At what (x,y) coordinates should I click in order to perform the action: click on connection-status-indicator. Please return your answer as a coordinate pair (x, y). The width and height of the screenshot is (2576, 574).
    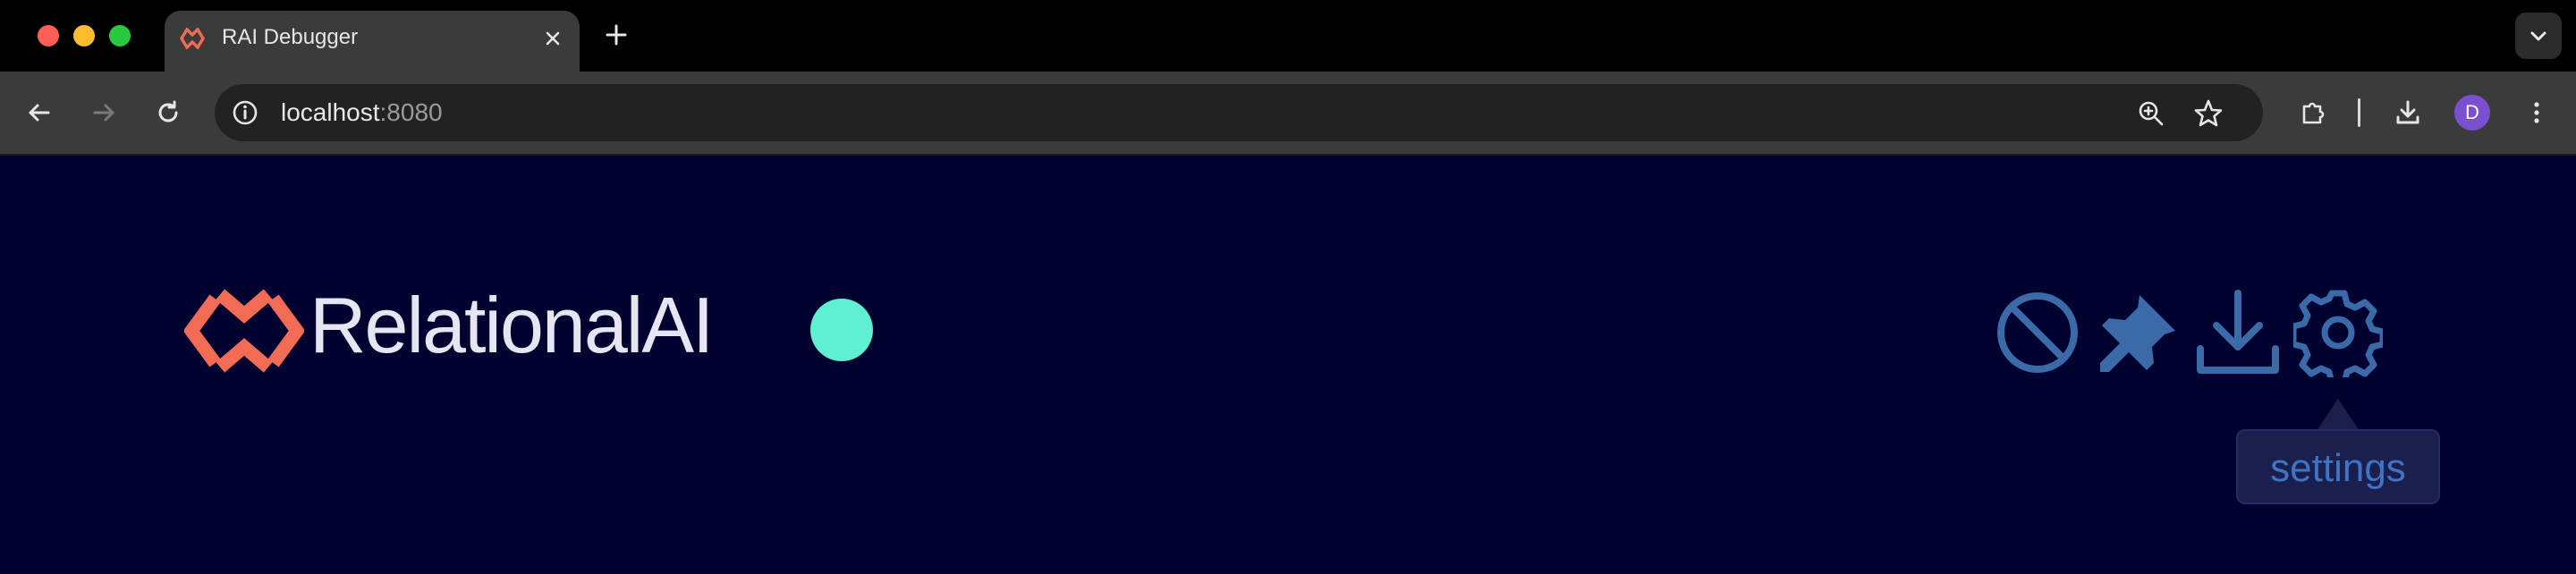
    Looking at the image, I should click on (841, 330).